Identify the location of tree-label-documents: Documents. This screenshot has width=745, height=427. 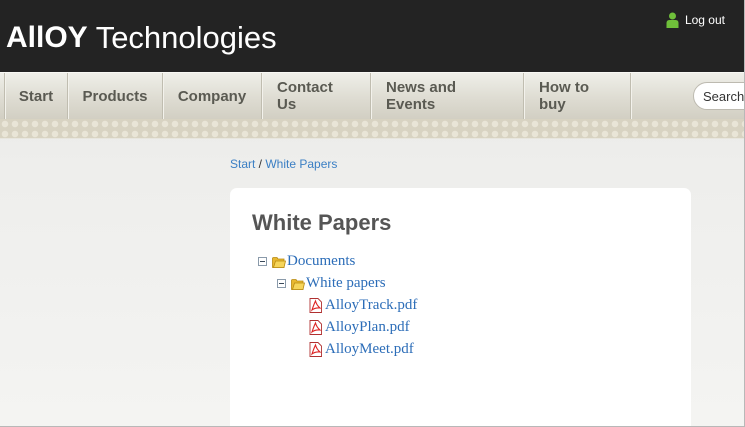
(321, 261).